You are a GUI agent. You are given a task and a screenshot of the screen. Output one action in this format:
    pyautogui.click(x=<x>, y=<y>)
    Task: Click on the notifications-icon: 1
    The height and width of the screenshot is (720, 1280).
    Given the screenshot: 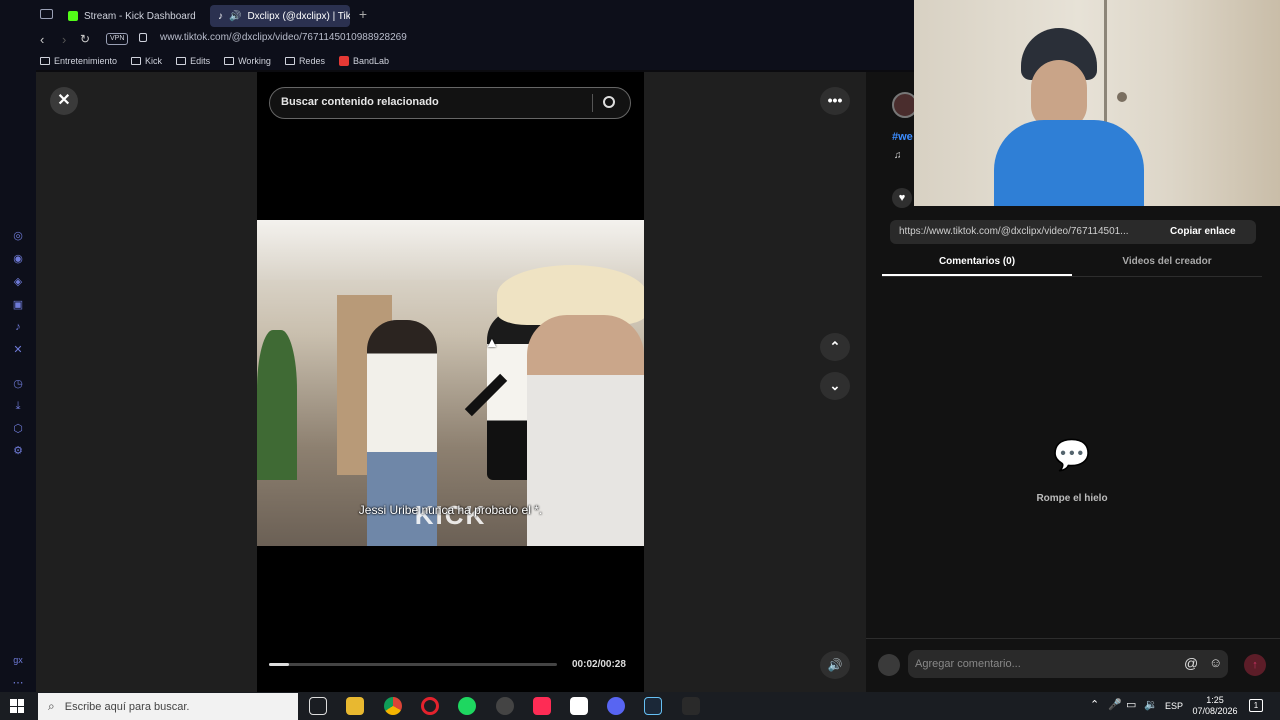 What is the action you would take?
    pyautogui.click(x=1256, y=705)
    